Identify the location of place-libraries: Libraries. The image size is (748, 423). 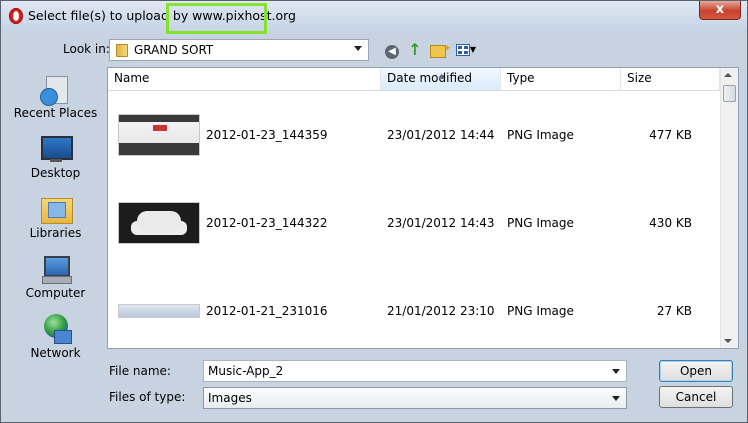
(55, 217).